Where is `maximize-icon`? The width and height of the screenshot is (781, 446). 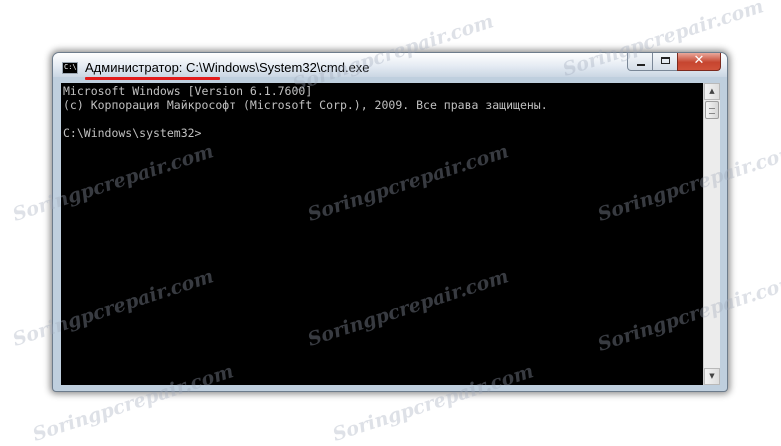
maximize-icon is located at coordinates (665, 60).